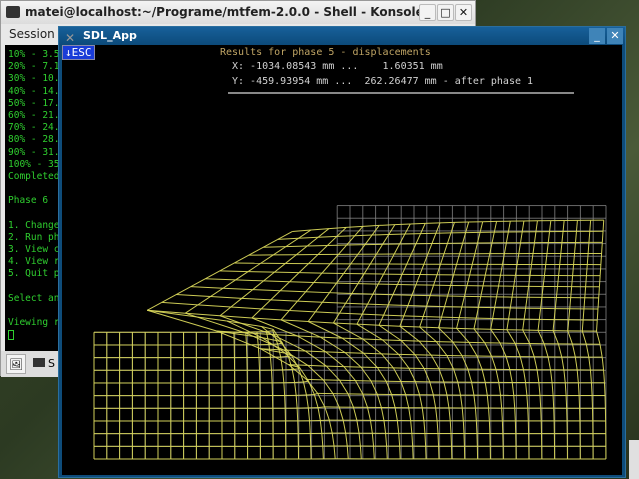  Describe the element at coordinates (342, 36) in the screenshot. I see `sdl-title-bar: ✕ SDL_App` at that location.